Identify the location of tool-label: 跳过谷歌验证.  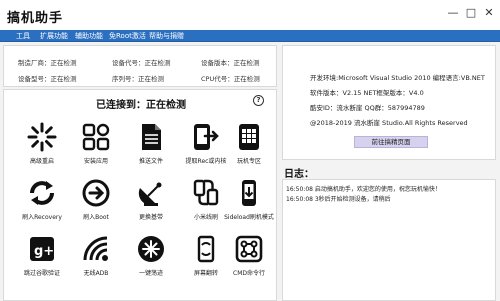
(41, 273).